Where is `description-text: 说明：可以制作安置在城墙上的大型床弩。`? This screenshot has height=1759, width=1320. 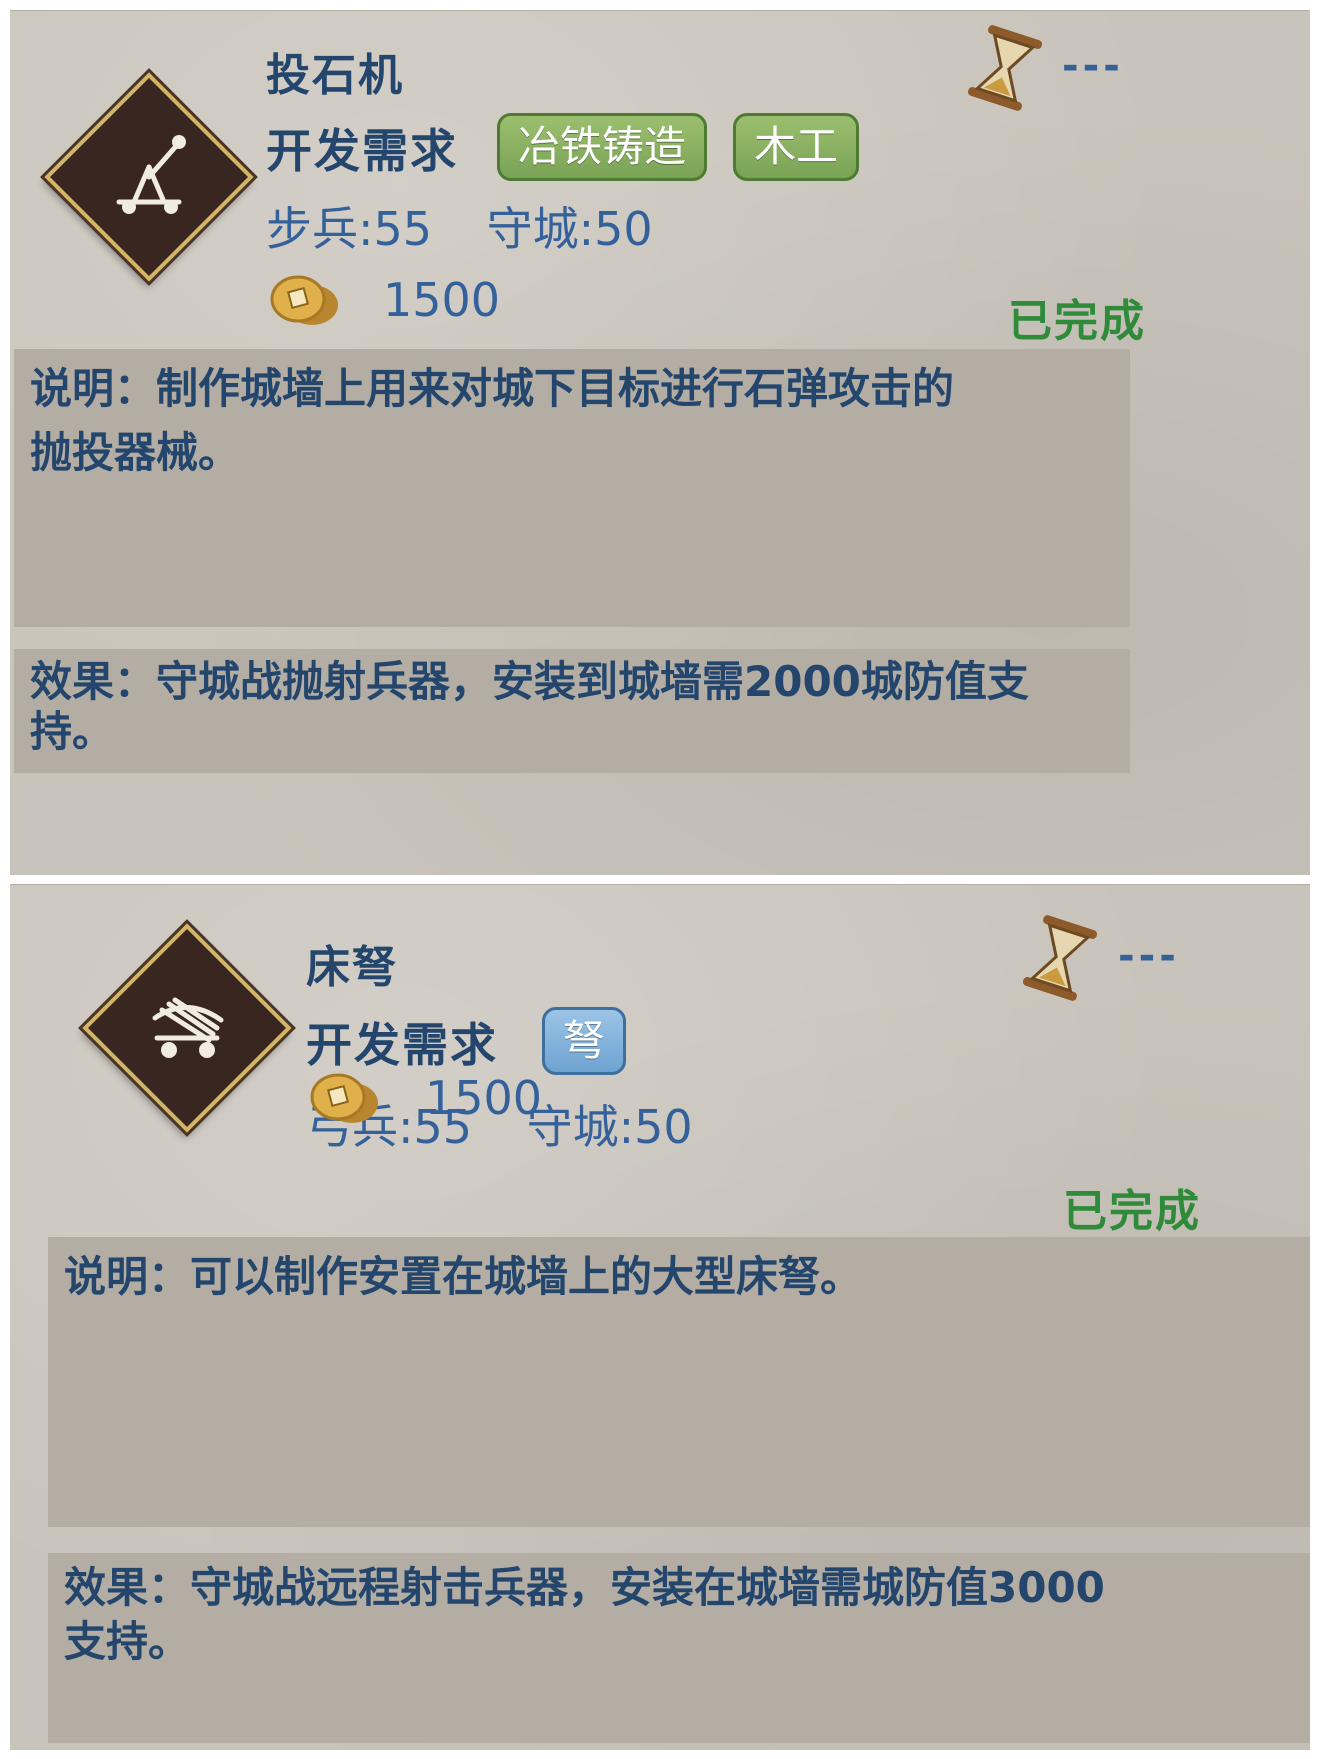 description-text: 说明：可以制作安置在城墙上的大型床弩。 is located at coordinates (463, 1276).